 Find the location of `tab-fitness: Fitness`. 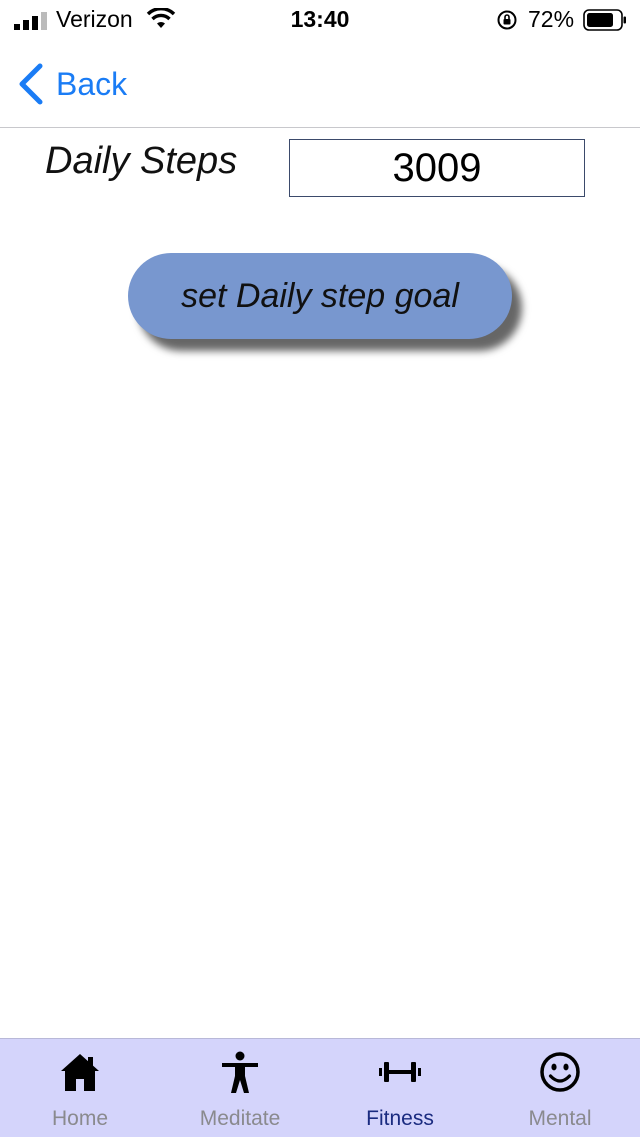

tab-fitness: Fitness is located at coordinates (400, 1088).